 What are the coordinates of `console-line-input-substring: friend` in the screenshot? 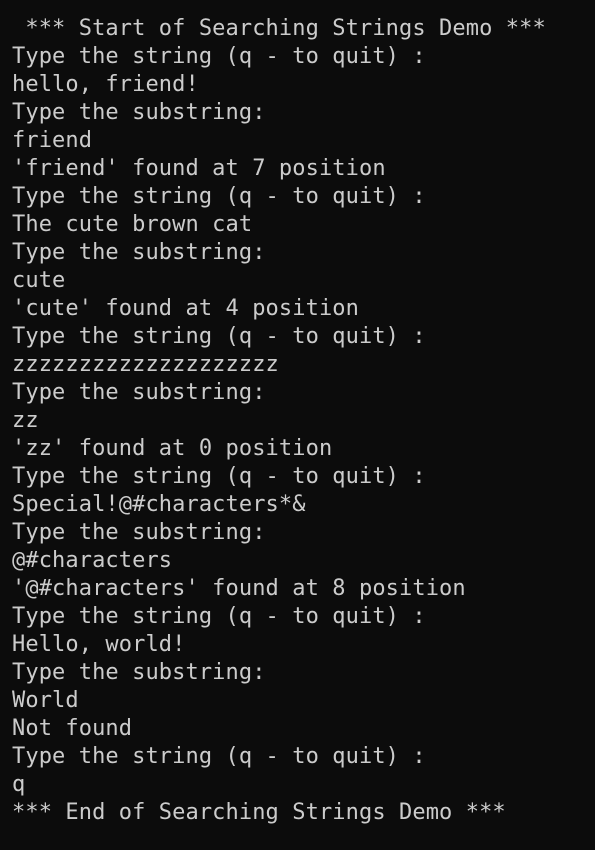 It's located at (52, 140).